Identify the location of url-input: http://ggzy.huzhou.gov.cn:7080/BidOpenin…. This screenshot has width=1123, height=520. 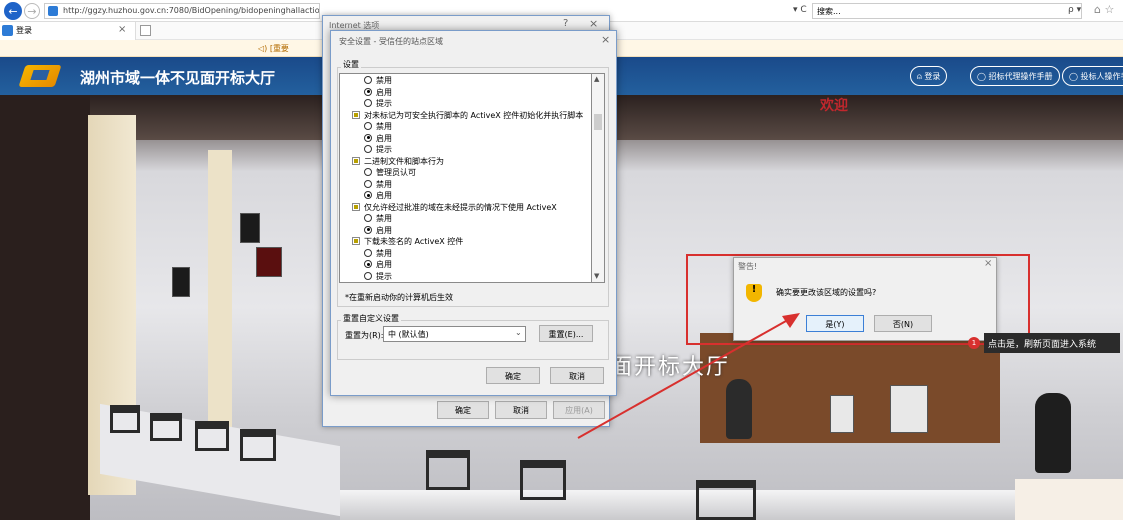
(182, 11).